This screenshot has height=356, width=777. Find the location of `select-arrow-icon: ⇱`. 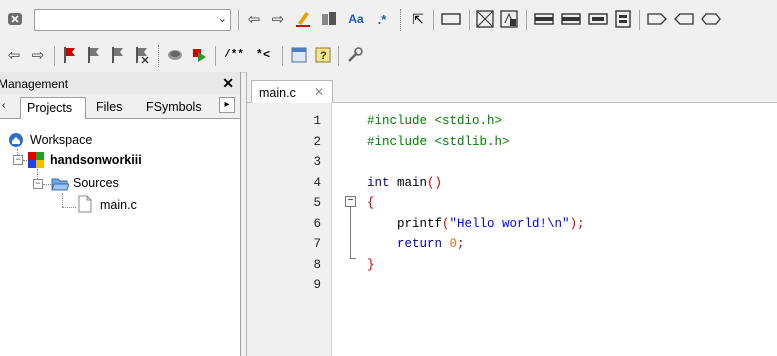

select-arrow-icon: ⇱ is located at coordinates (418, 19).